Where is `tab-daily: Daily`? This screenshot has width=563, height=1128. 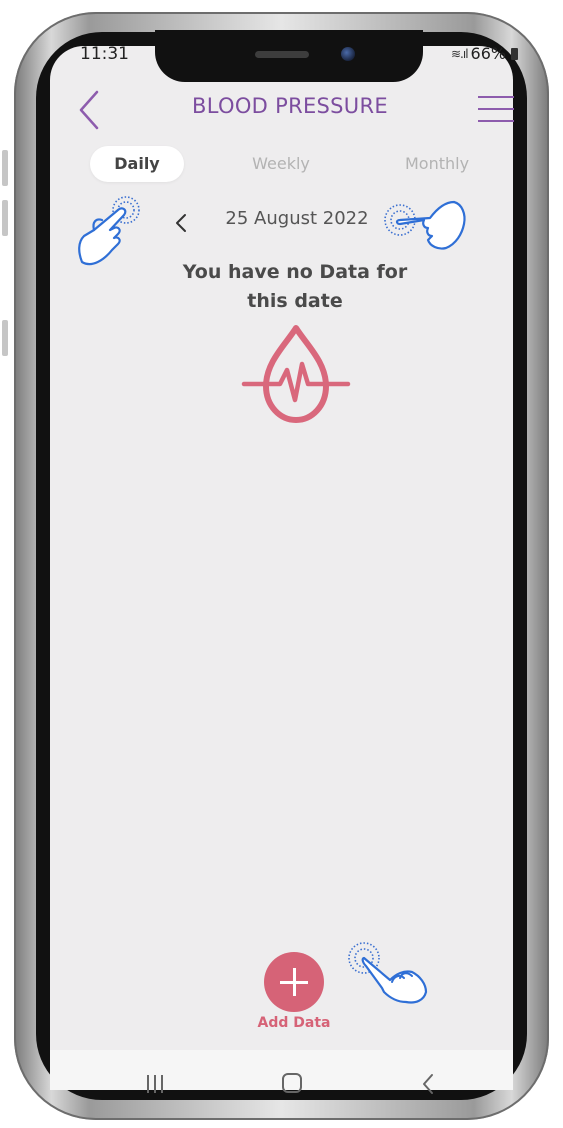
tab-daily: Daily is located at coordinates (137, 164).